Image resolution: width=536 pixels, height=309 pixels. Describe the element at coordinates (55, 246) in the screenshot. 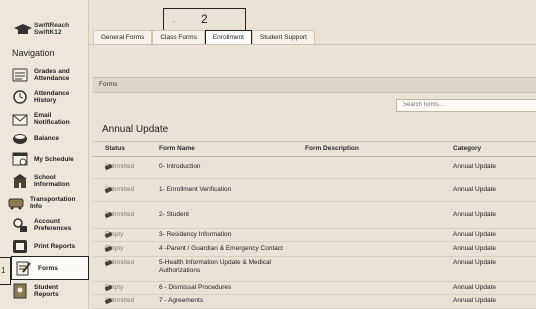

I see `sidebar-item-label: Print Reports` at that location.